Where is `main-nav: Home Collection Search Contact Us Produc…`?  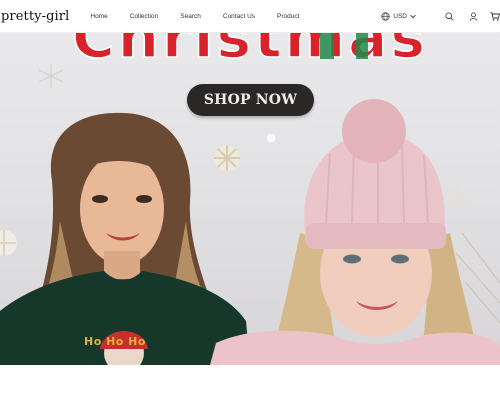
main-nav: Home Collection Search Contact Us Produc… is located at coordinates (194, 16).